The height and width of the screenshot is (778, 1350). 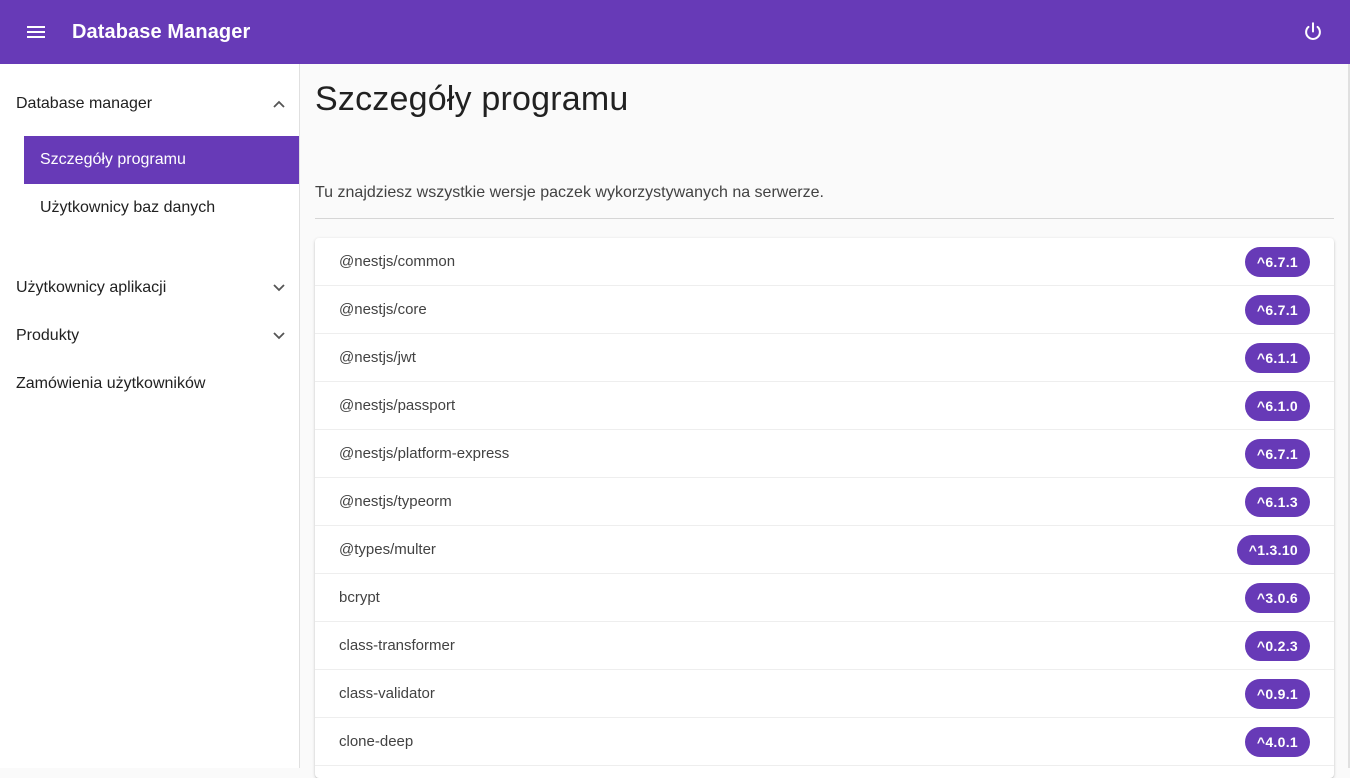 I want to click on version-badge: ^3.0.6, so click(x=1277, y=598).